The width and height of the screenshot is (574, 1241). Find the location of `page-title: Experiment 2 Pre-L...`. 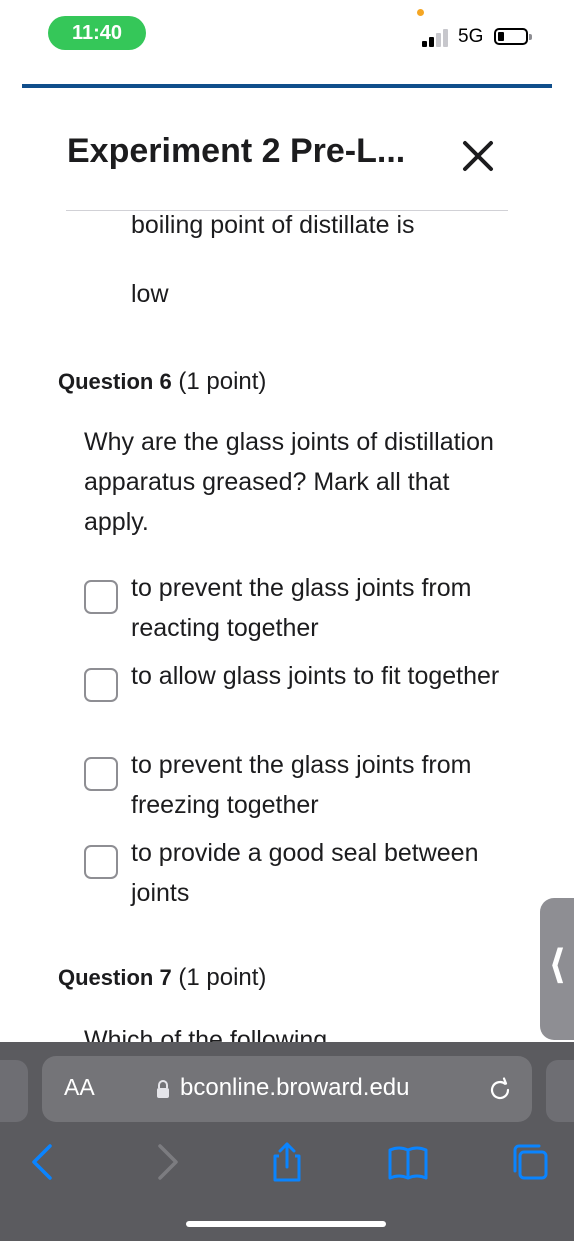

page-title: Experiment 2 Pre-L... is located at coordinates (236, 151).